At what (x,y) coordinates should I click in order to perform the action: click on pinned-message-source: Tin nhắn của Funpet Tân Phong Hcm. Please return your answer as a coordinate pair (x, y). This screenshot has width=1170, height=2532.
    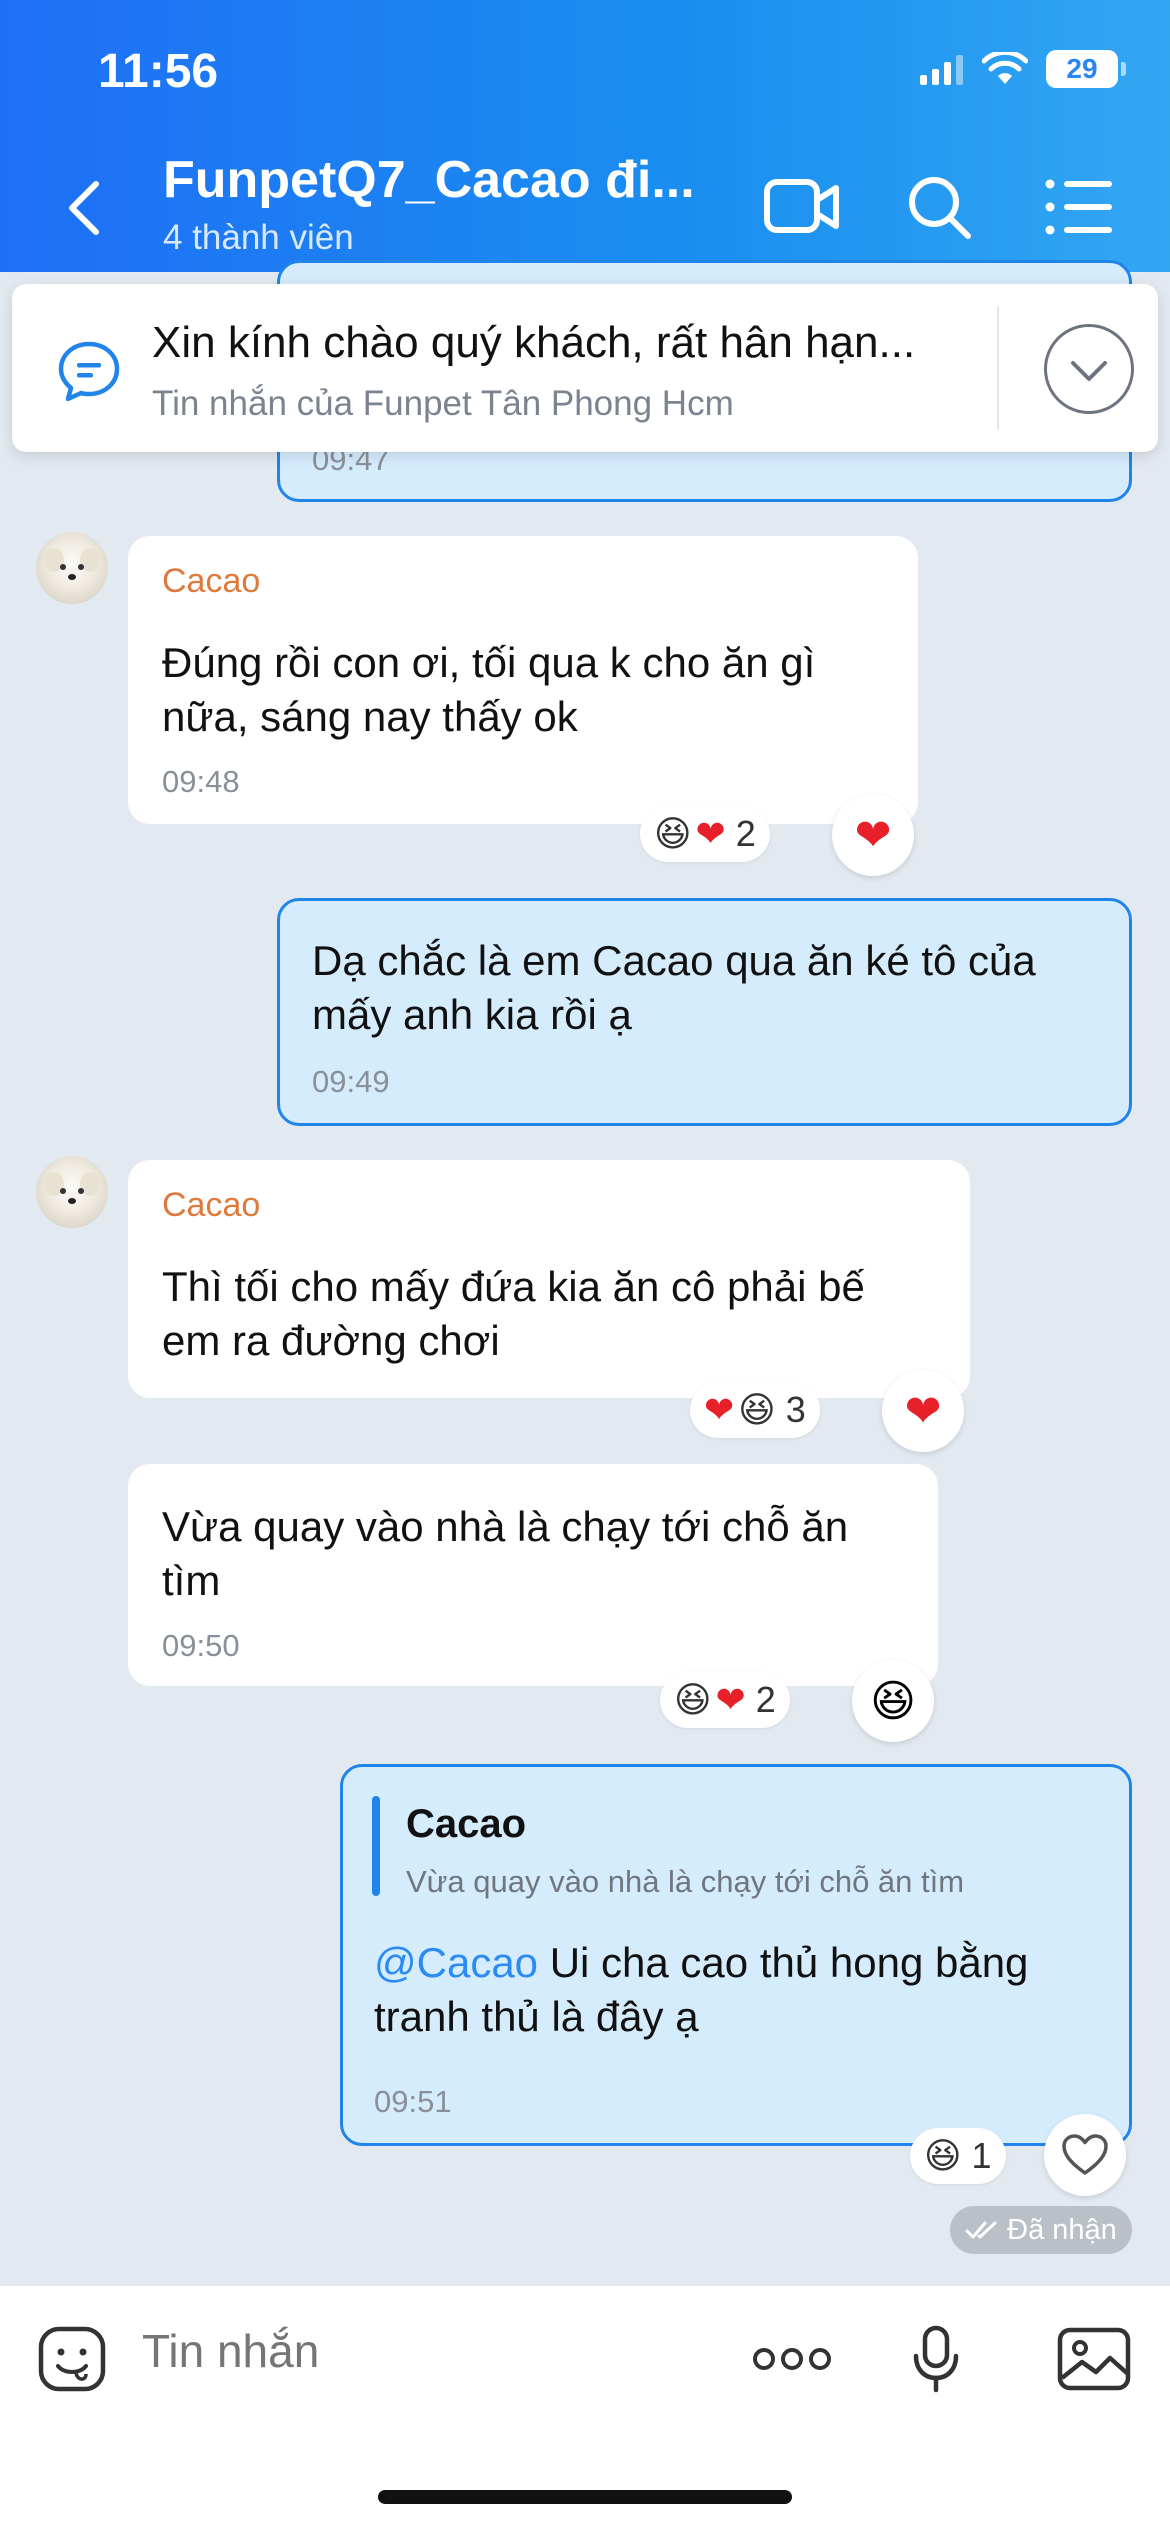
    Looking at the image, I should click on (443, 403).